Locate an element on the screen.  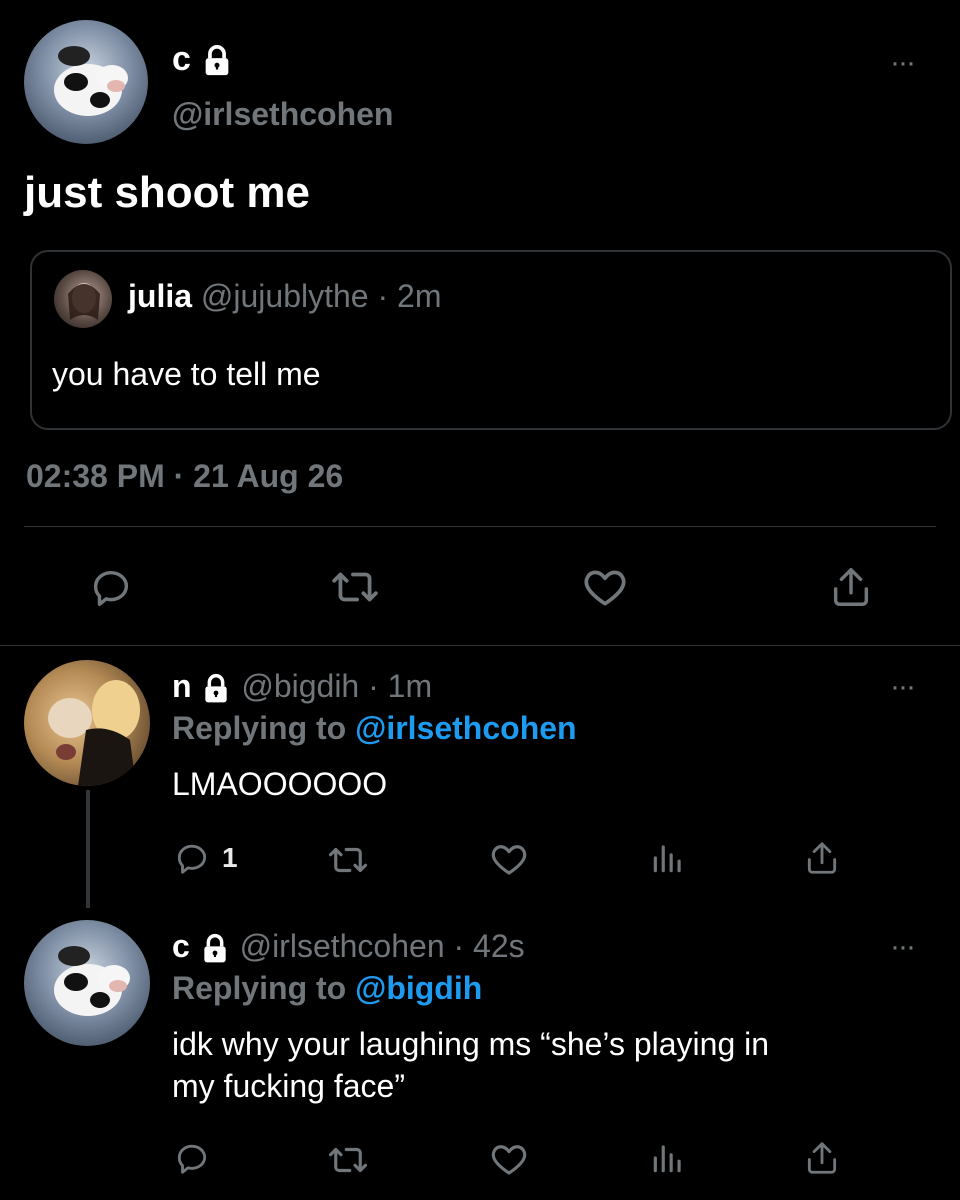
tweet-text: just shoot me is located at coordinates (167, 192).